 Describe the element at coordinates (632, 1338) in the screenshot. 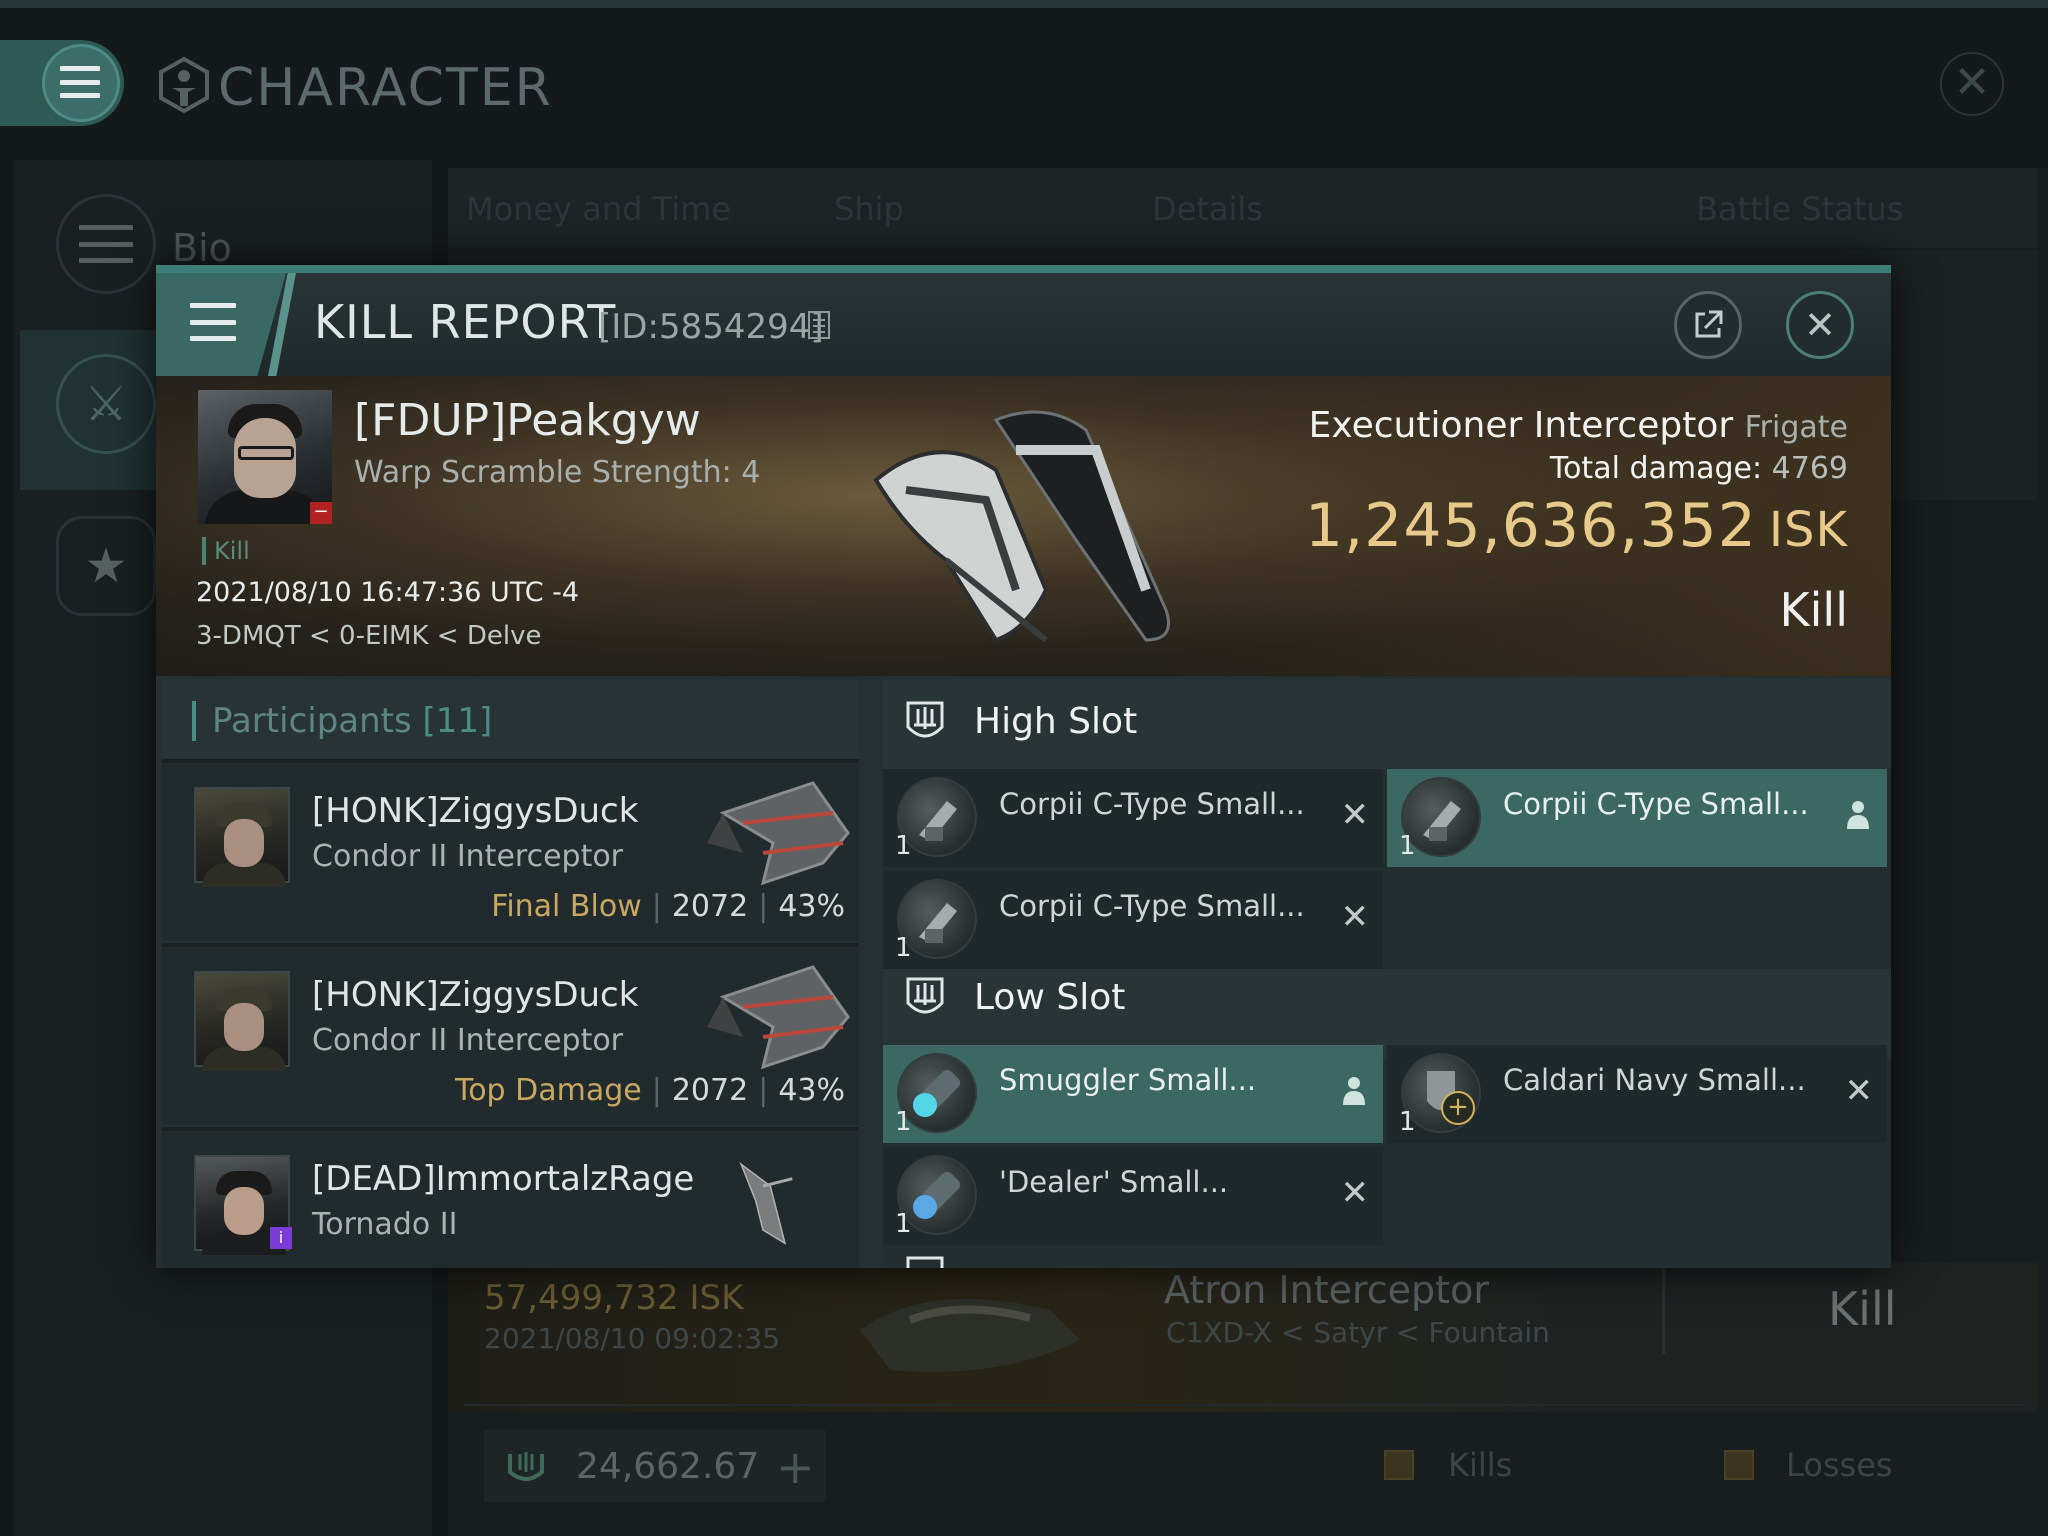

I see `row-date: 2021/08/10 09:02:35` at that location.